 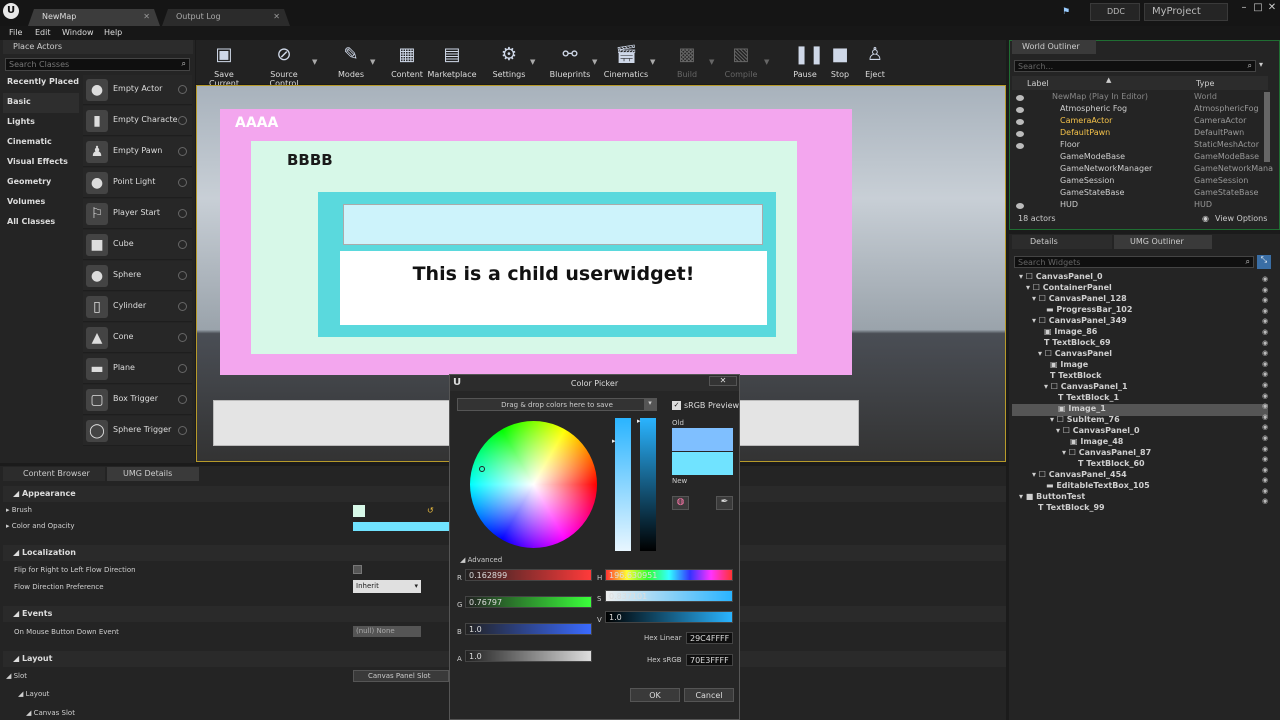 I want to click on category-lights: Lights, so click(x=41, y=123).